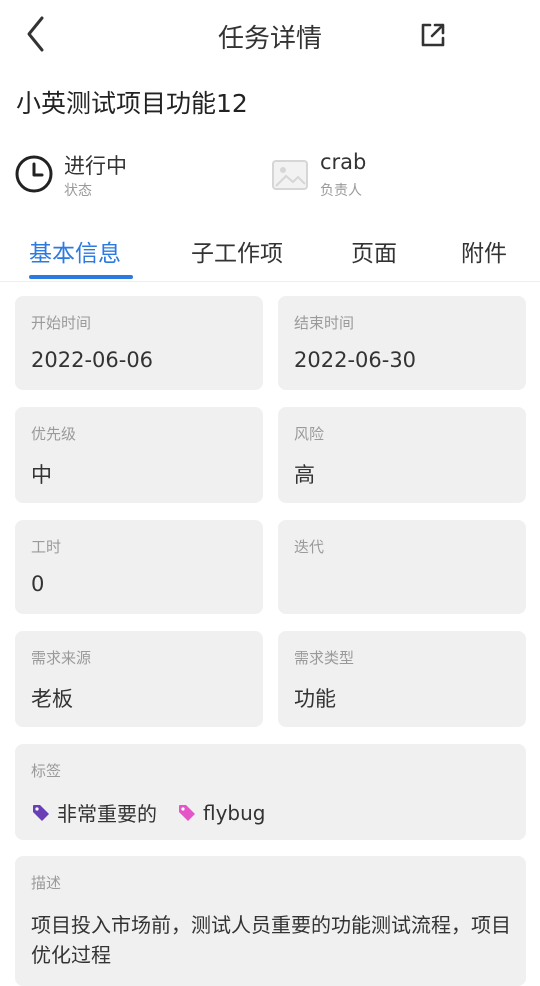 The height and width of the screenshot is (986, 540). Describe the element at coordinates (95, 166) in the screenshot. I see `status-value: 进行中` at that location.